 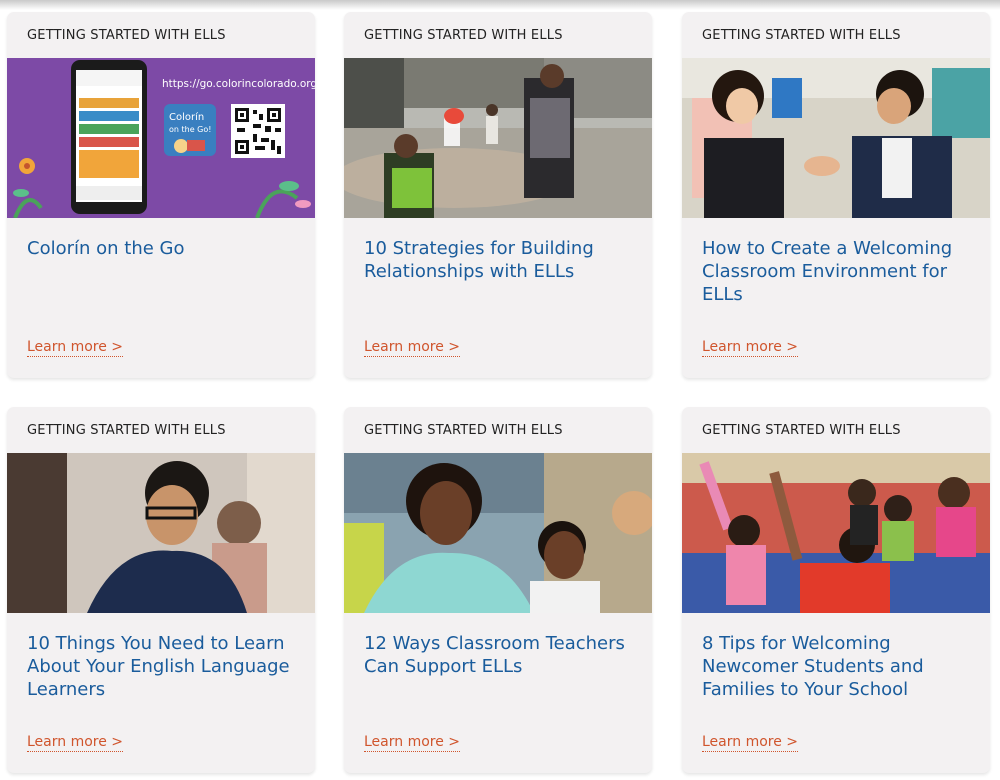 I want to click on top-shadow, so click(x=500, y=5).